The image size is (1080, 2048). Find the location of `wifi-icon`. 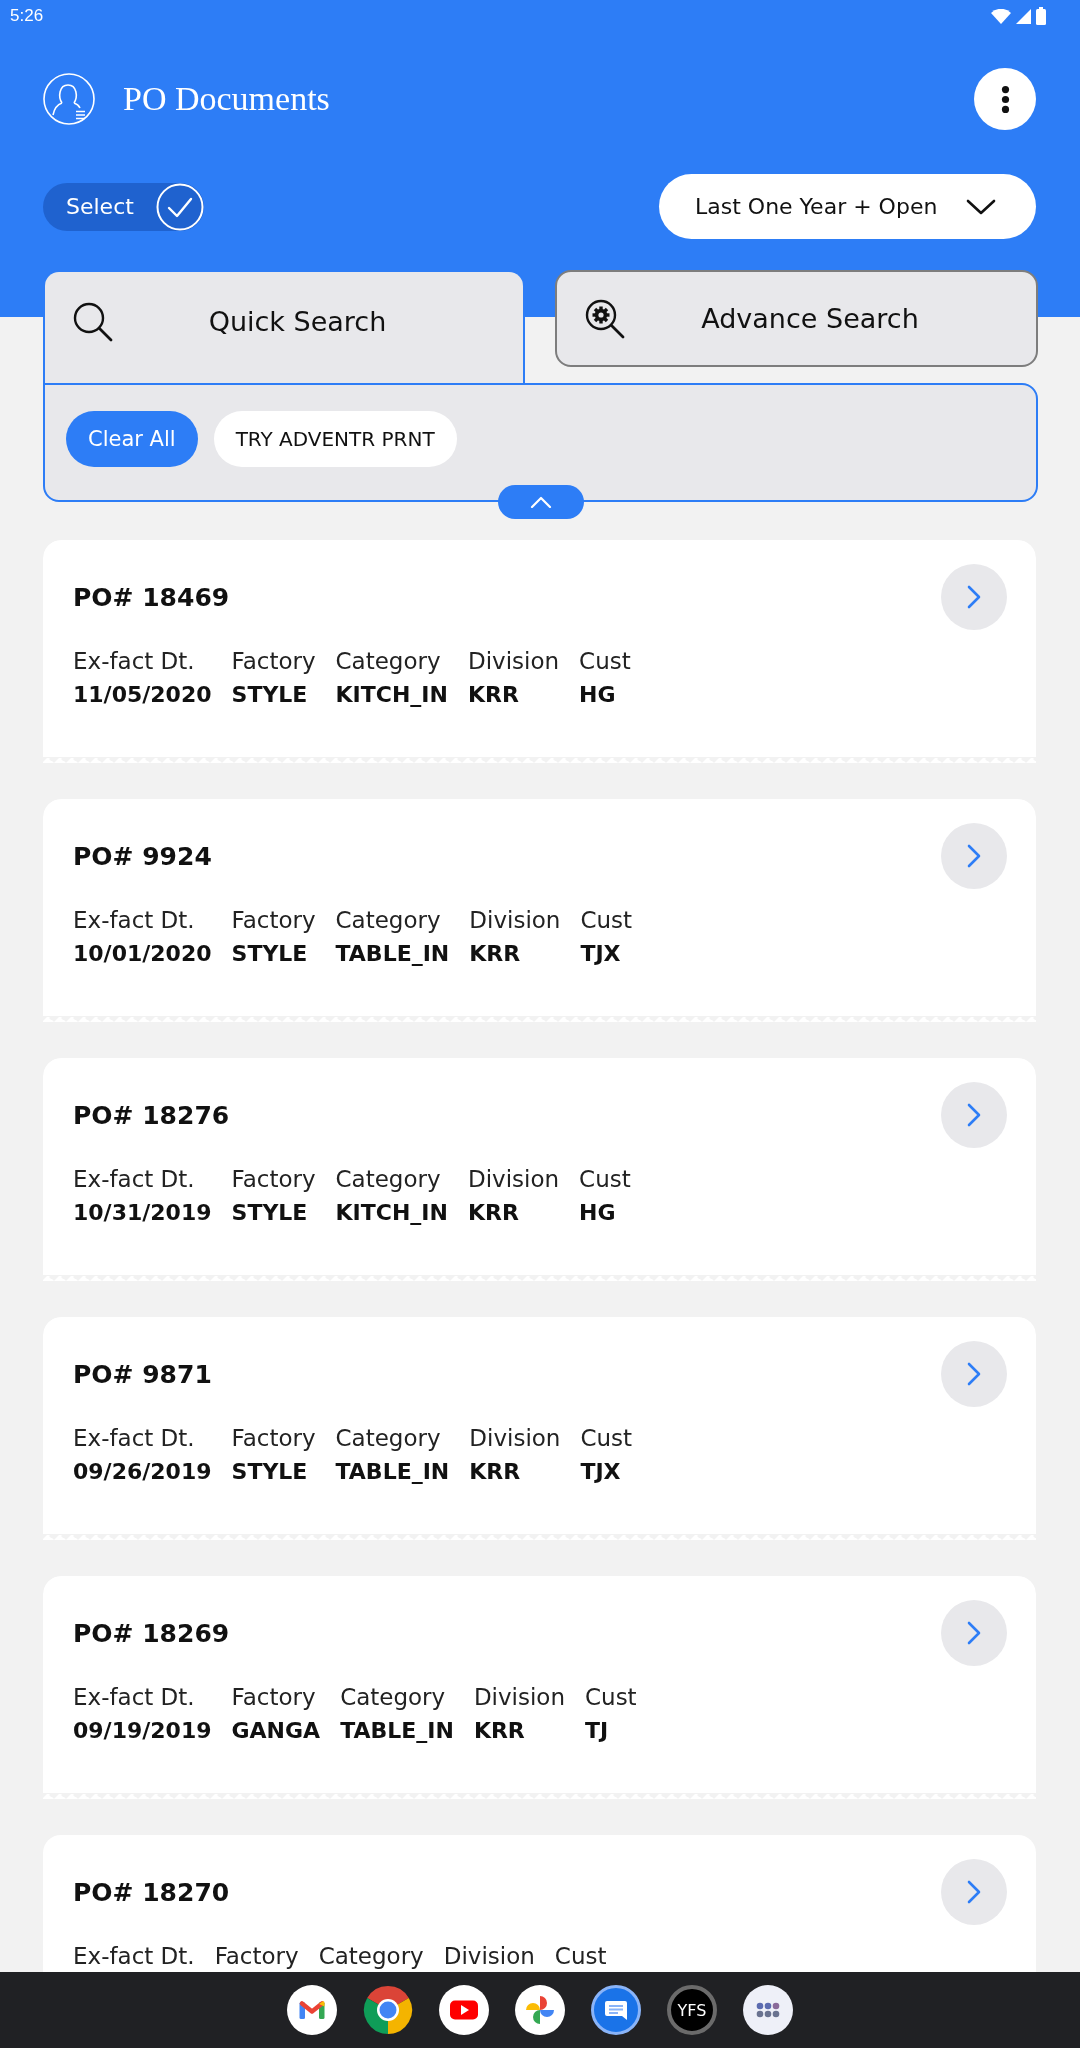

wifi-icon is located at coordinates (1001, 16).